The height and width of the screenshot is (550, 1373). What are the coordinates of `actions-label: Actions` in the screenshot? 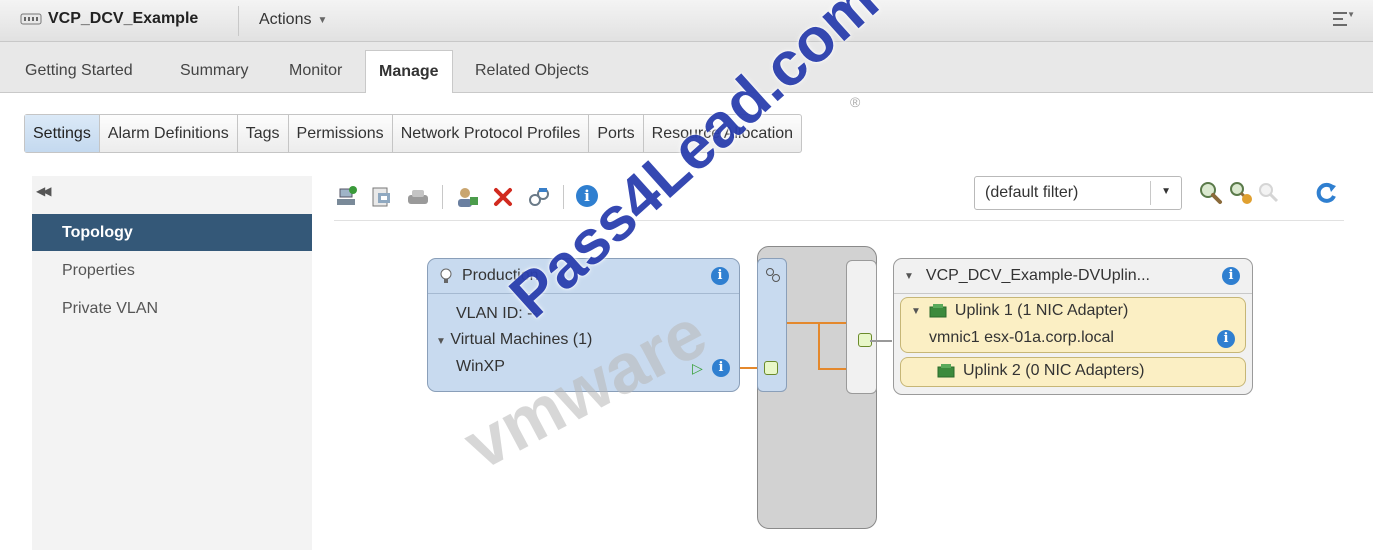 It's located at (285, 19).